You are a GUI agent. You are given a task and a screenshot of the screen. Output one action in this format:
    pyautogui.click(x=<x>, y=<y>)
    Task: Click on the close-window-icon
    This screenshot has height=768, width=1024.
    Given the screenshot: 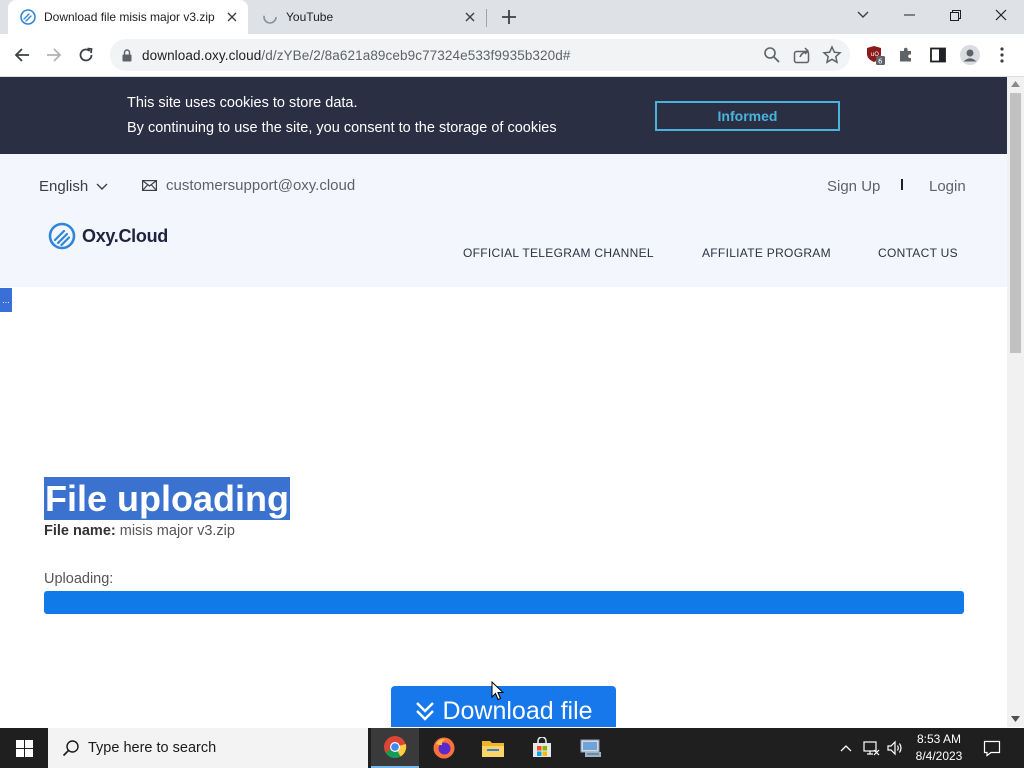 What is the action you would take?
    pyautogui.click(x=1001, y=15)
    